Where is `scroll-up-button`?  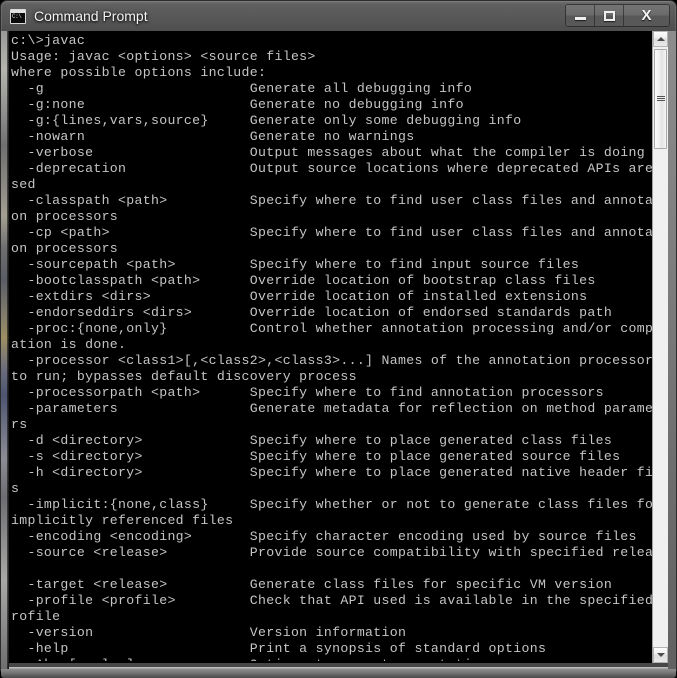 scroll-up-button is located at coordinates (660, 39).